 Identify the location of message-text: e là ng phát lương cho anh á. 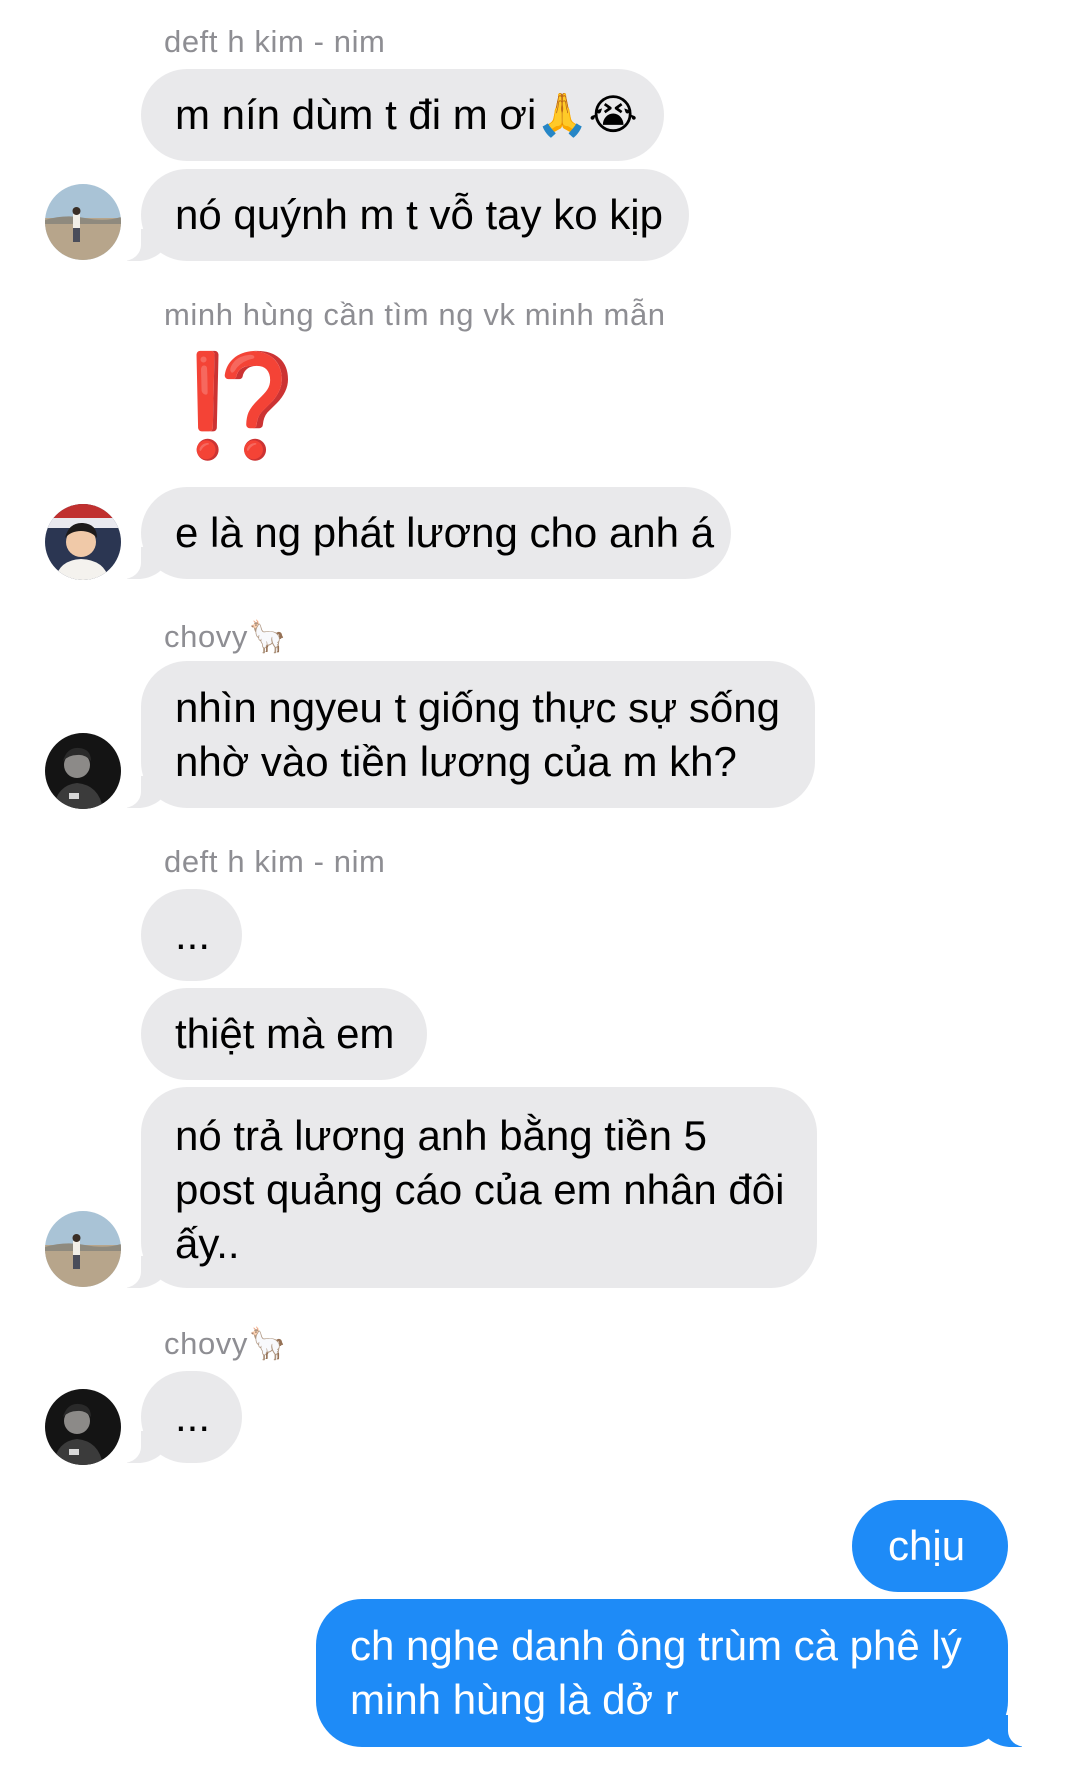
(445, 532).